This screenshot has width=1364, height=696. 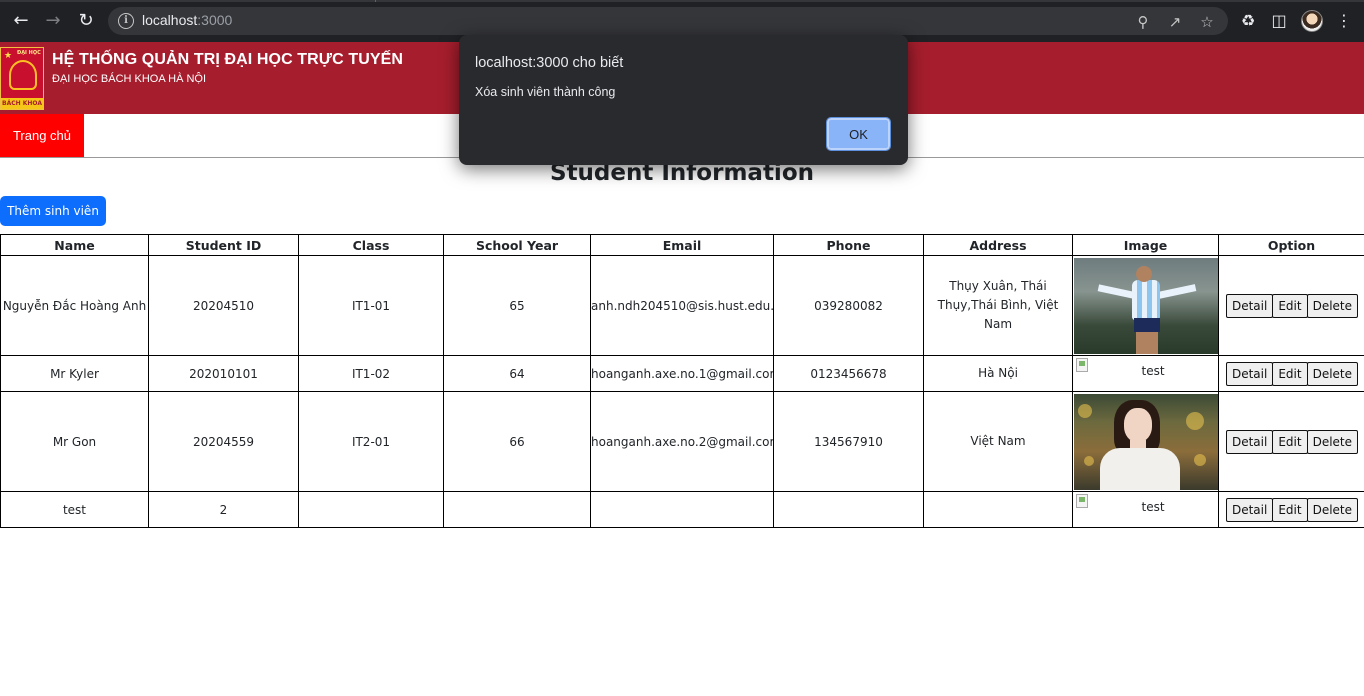 What do you see at coordinates (74, 373) in the screenshot?
I see `cell-name: Mr Kyler` at bounding box center [74, 373].